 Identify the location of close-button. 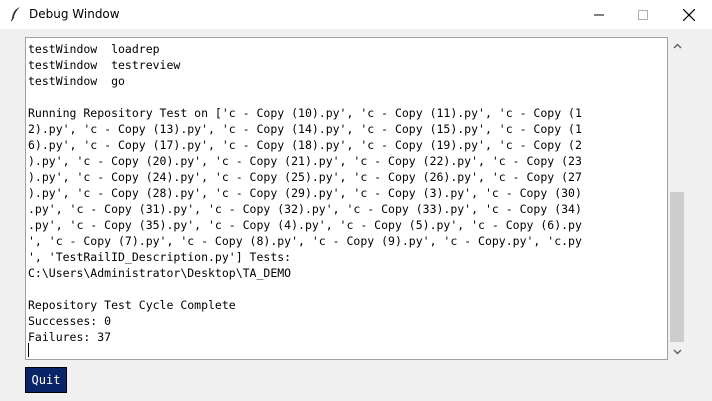
(689, 14).